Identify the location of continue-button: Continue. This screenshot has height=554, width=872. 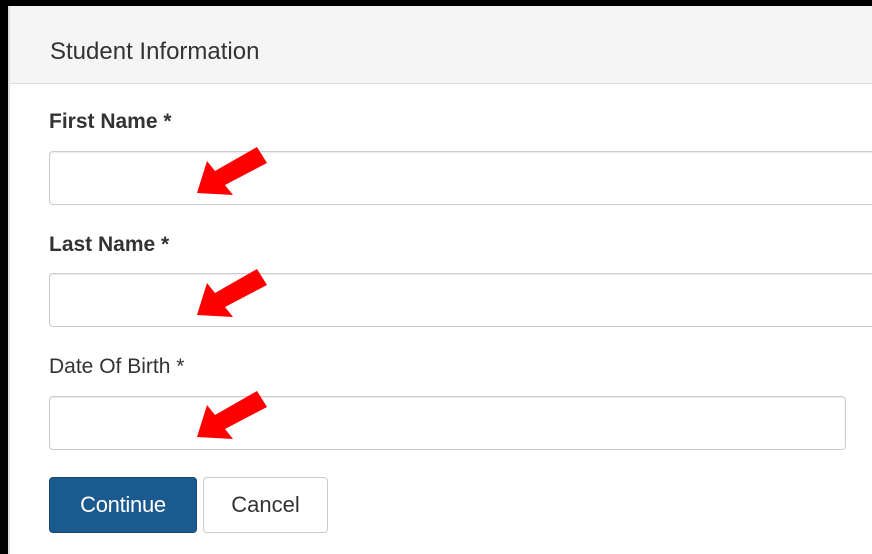
(123, 505).